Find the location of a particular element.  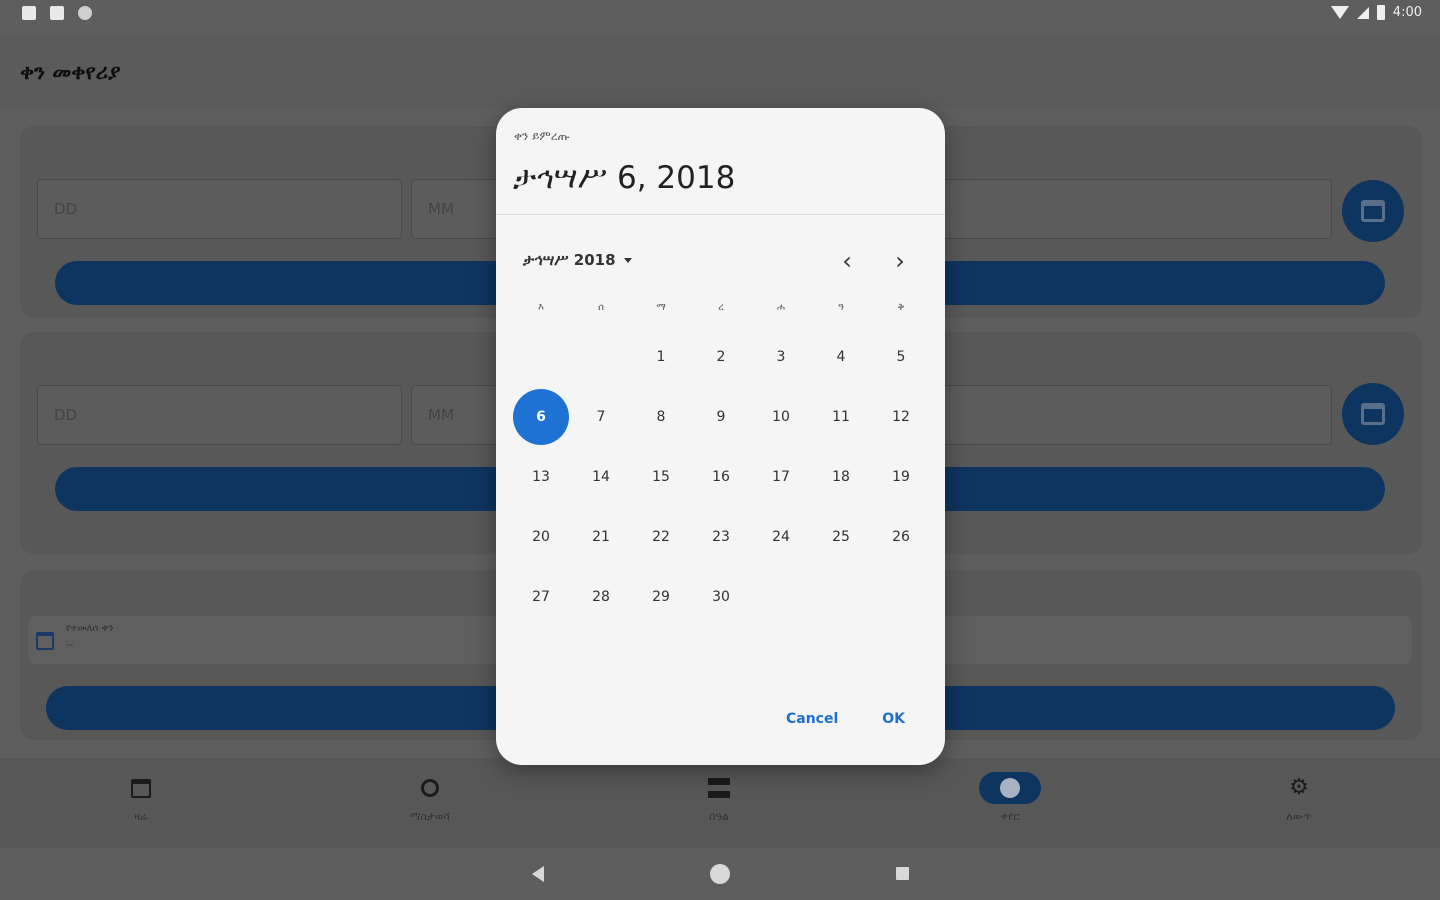

ring-icon is located at coordinates (430, 788).